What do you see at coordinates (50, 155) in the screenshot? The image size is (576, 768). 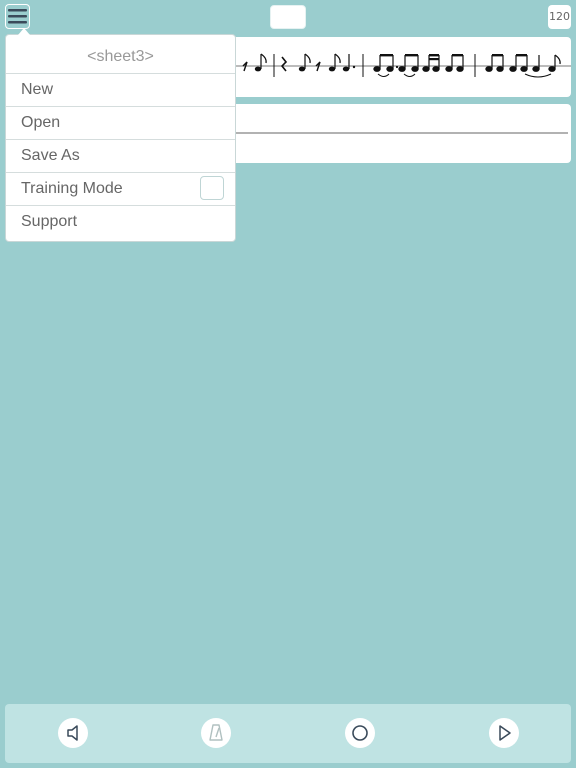 I see `menu-item-label: Save As` at bounding box center [50, 155].